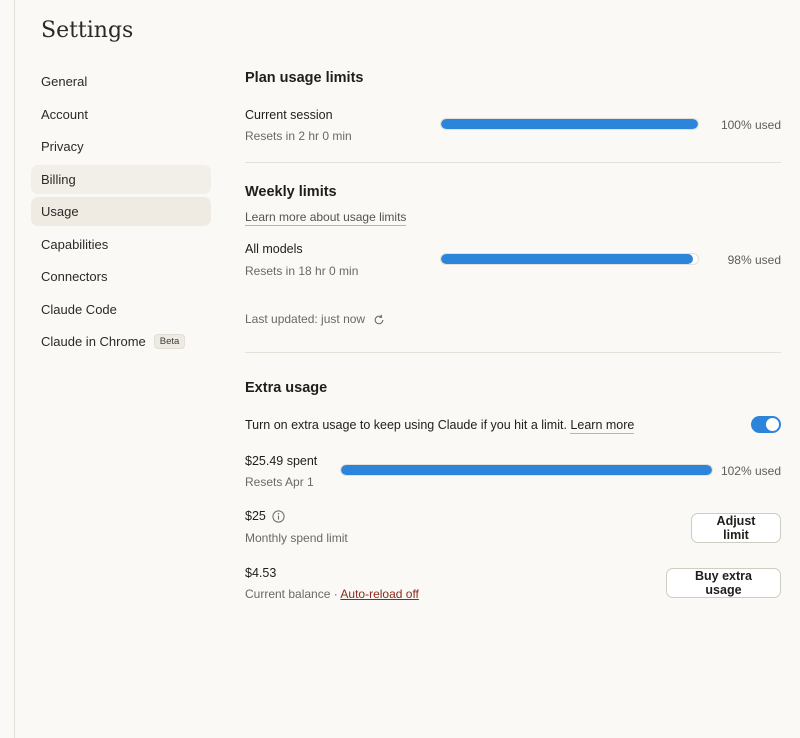 This screenshot has height=738, width=800. What do you see at coordinates (278, 516) in the screenshot?
I see `info-icon` at bounding box center [278, 516].